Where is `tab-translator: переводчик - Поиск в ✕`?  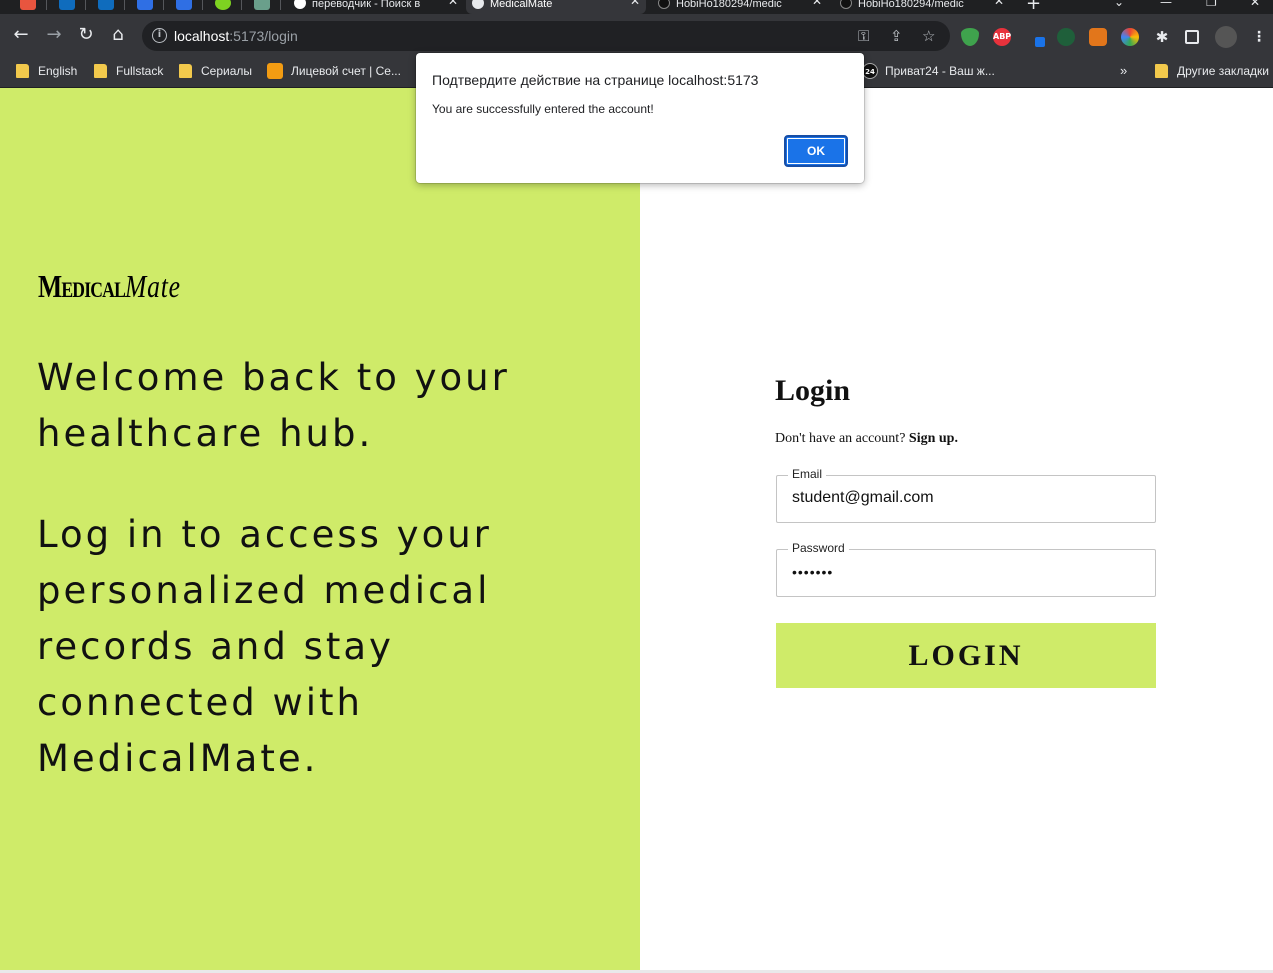 tab-translator: переводчик - Поиск в ✕ is located at coordinates (376, 7).